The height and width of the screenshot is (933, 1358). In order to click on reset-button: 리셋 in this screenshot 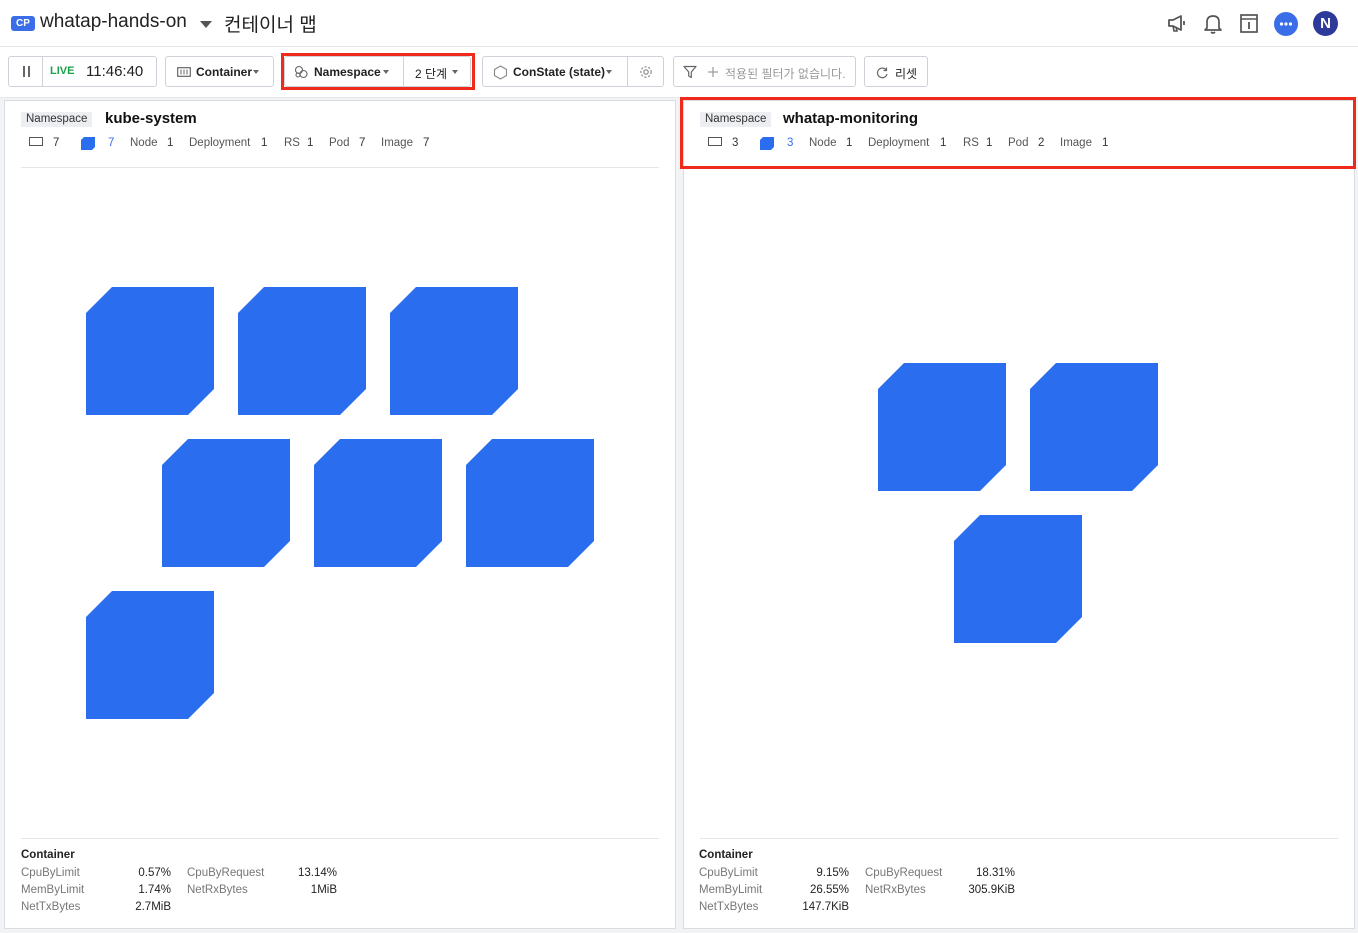, I will do `click(896, 71)`.